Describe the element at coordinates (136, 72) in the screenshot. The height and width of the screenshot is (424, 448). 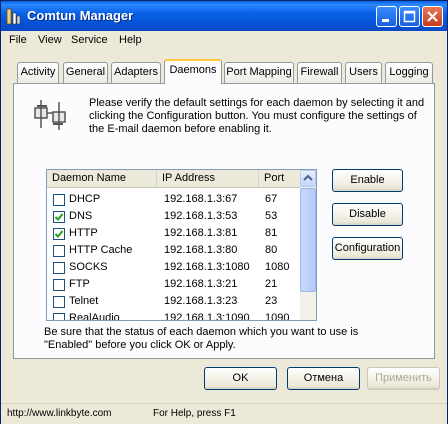
I see `tab-adapters: Adapters` at that location.